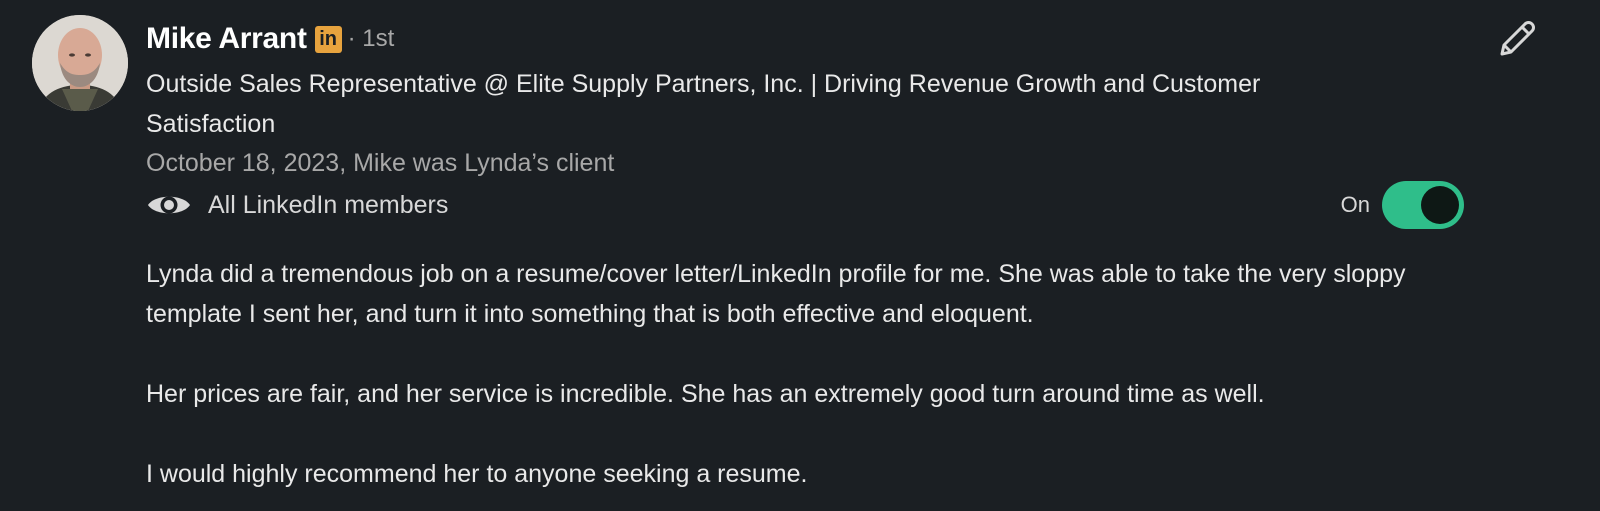  I want to click on author-name-row: Mike Arrant in · 1st, so click(826, 39).